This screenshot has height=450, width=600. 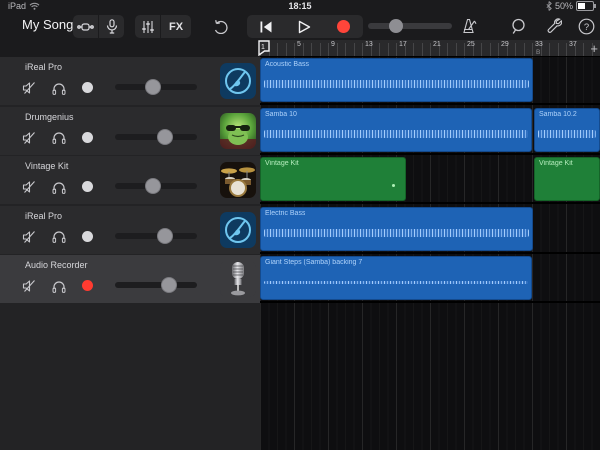 I want to click on clock: 18:15, so click(x=300, y=6).